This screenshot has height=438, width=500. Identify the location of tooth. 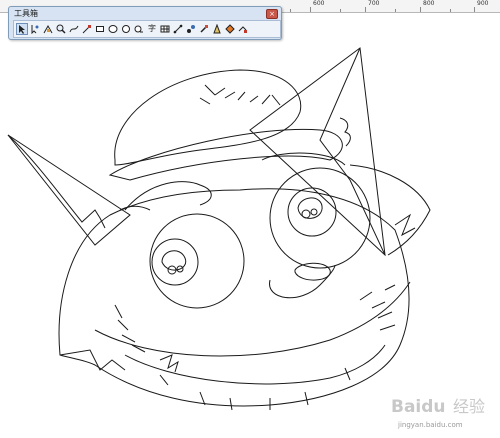
(169, 363).